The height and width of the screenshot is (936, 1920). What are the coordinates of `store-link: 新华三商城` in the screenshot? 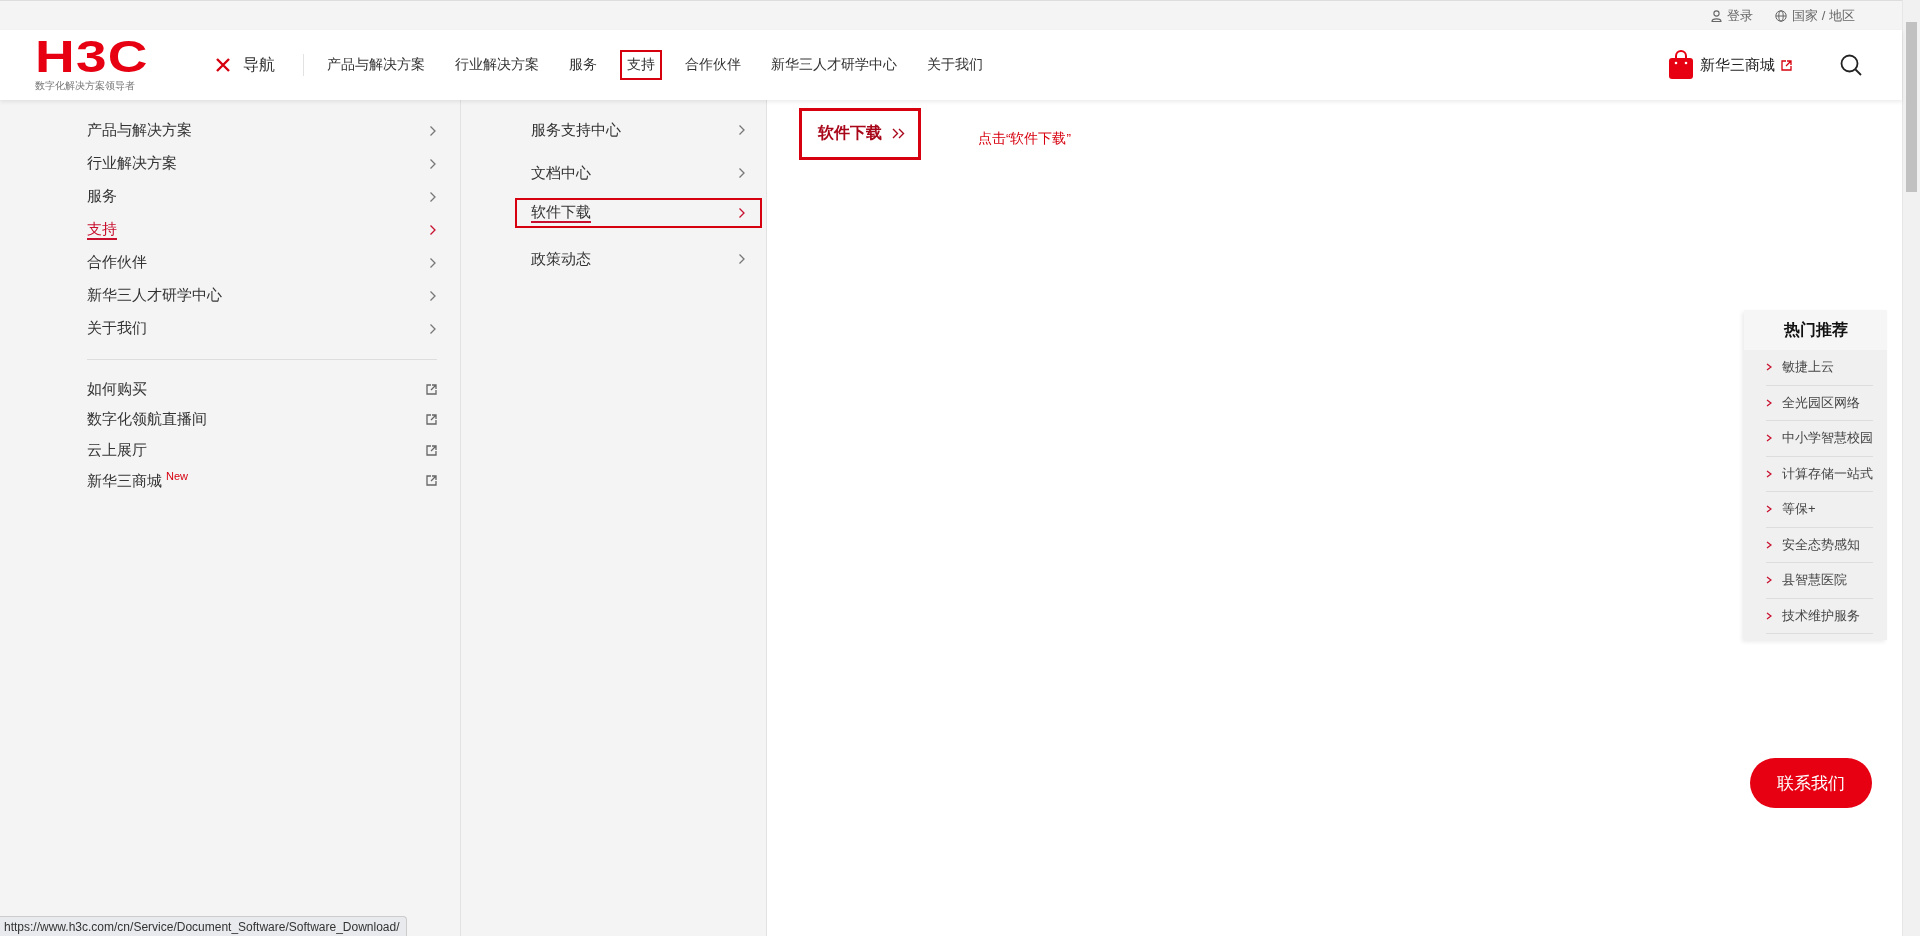 It's located at (1730, 65).